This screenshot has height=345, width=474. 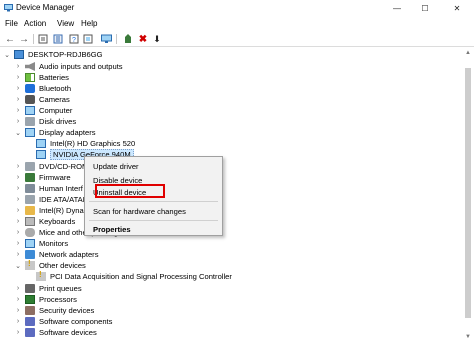 What do you see at coordinates (74, 39) in the screenshot?
I see `help-icon: ?` at bounding box center [74, 39].